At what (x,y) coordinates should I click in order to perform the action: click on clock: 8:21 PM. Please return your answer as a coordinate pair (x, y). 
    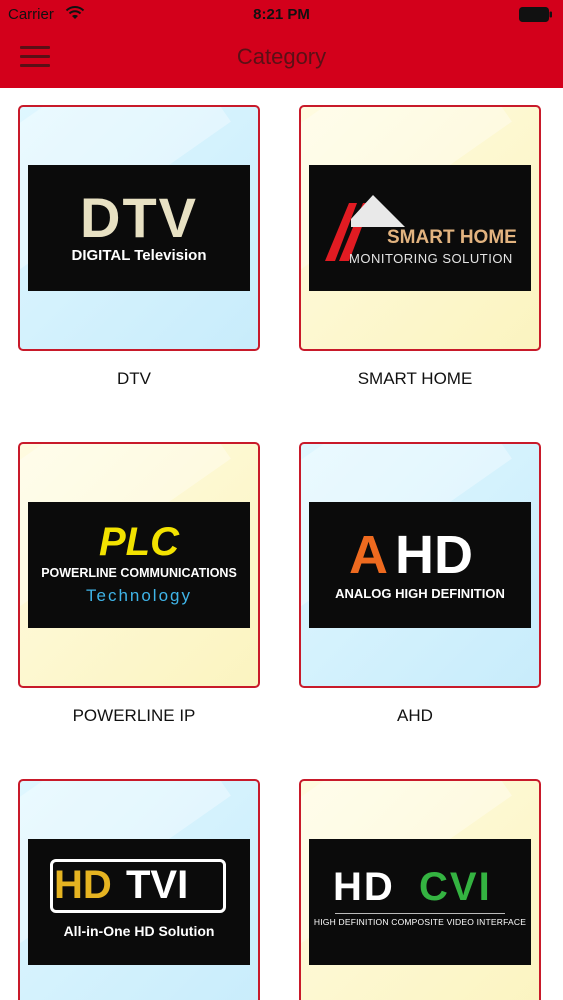
    Looking at the image, I should click on (281, 14).